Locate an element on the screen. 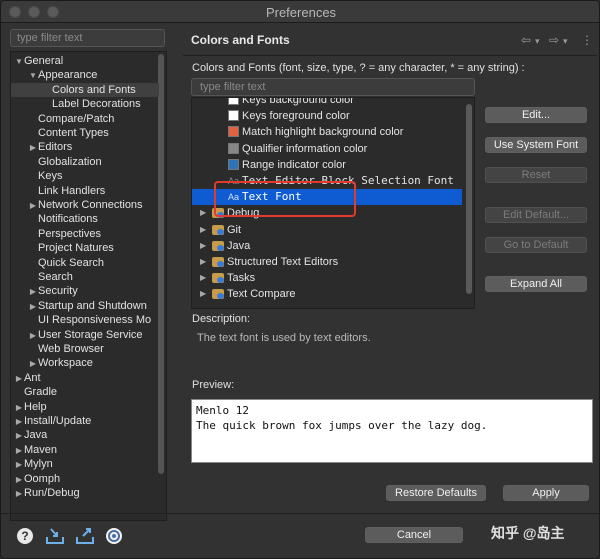  category-folder-item: ▶ Structured Text Editors is located at coordinates (327, 262).